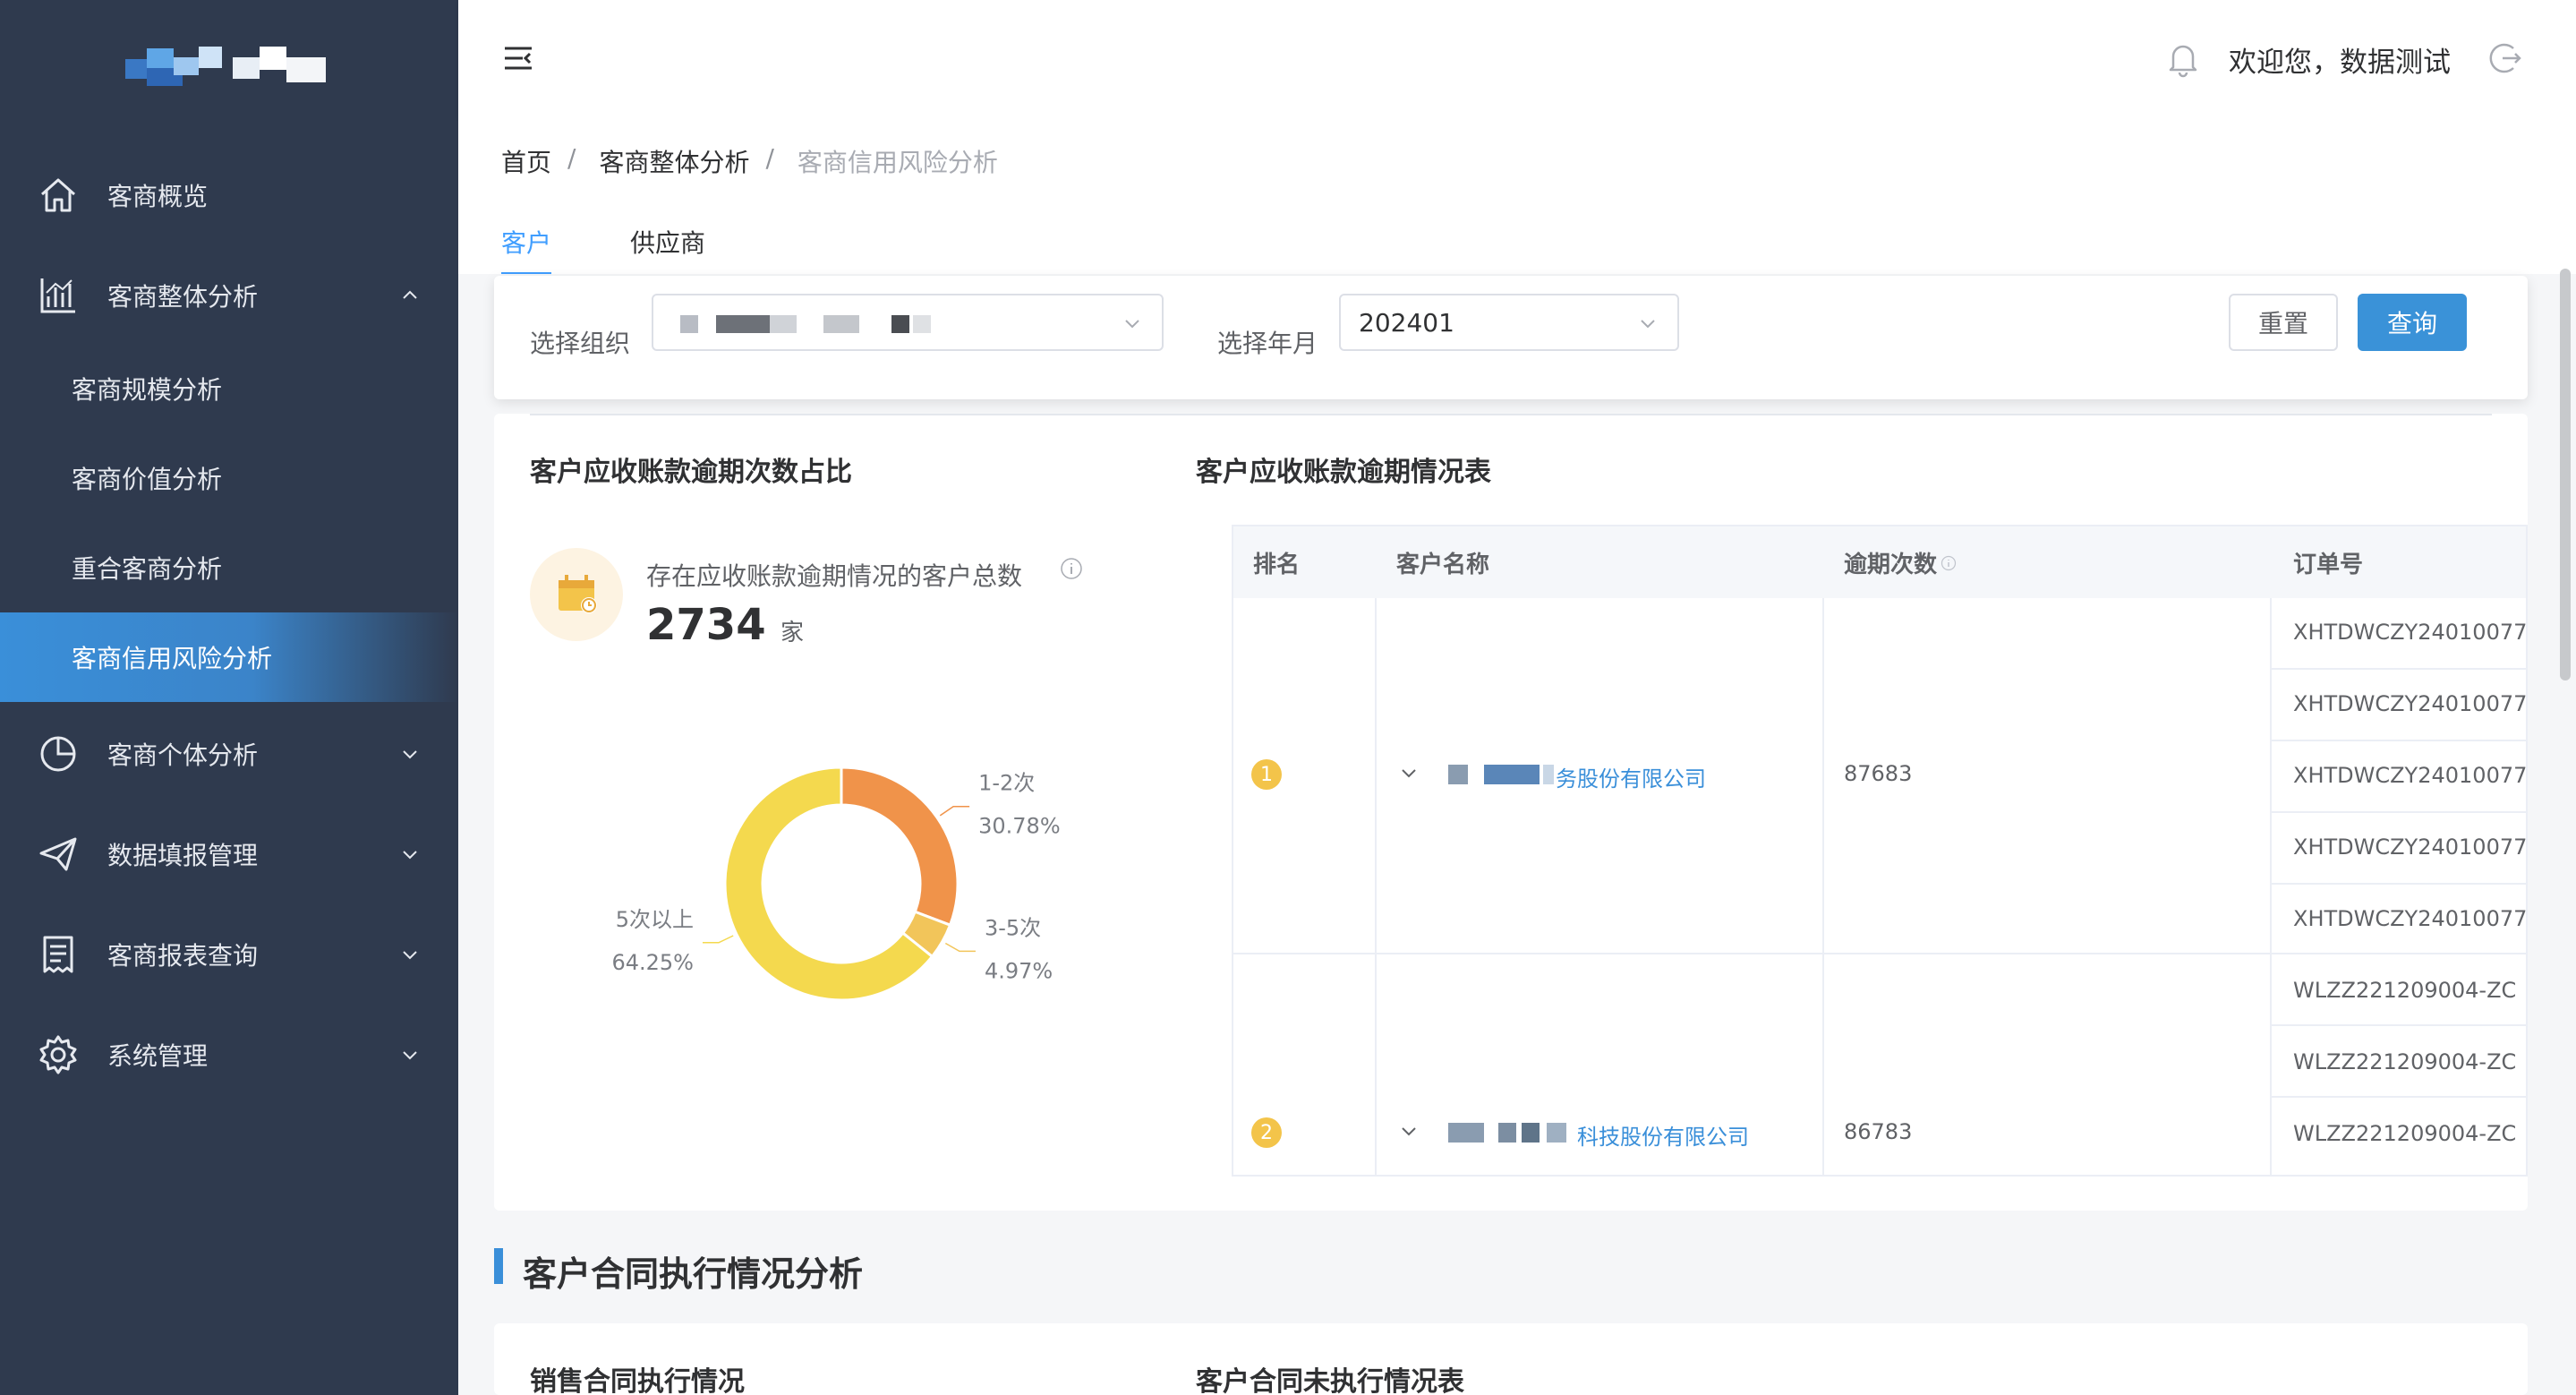 The image size is (2576, 1395). Describe the element at coordinates (229, 195) in the screenshot. I see `sidebar-item-overview: 客商概览` at that location.